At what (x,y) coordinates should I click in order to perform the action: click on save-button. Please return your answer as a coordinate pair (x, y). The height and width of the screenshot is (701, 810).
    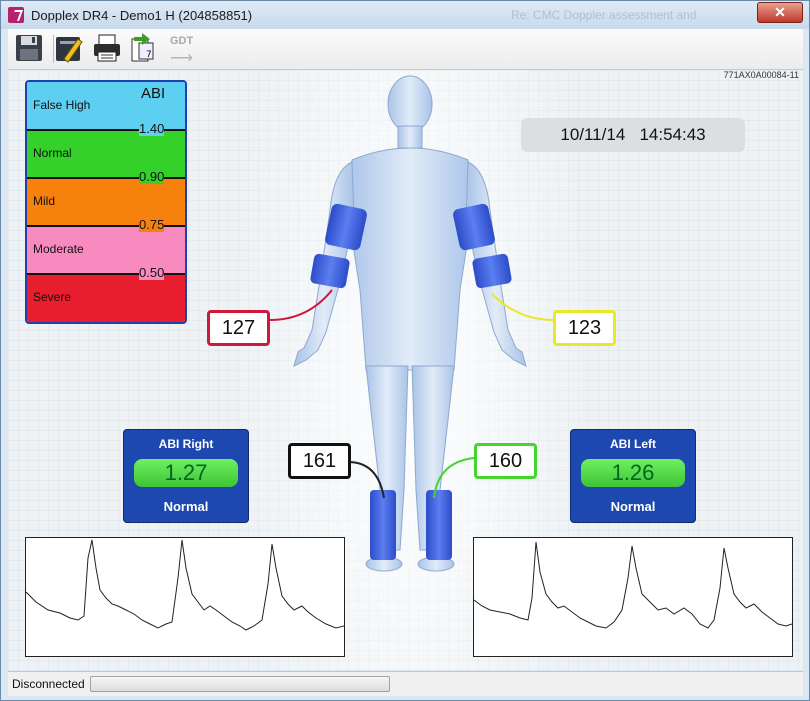
    Looking at the image, I should click on (29, 48).